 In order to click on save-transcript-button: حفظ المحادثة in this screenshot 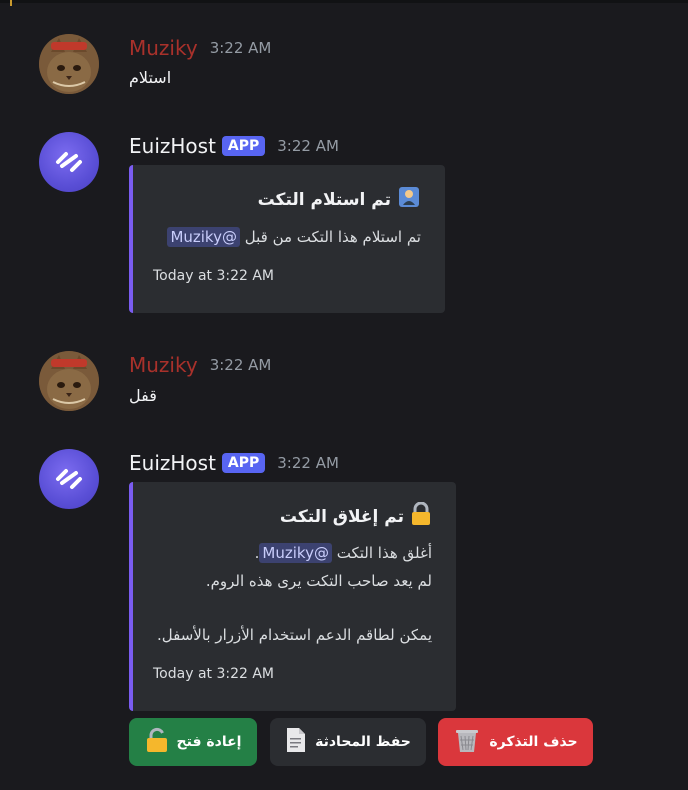, I will do `click(348, 742)`.